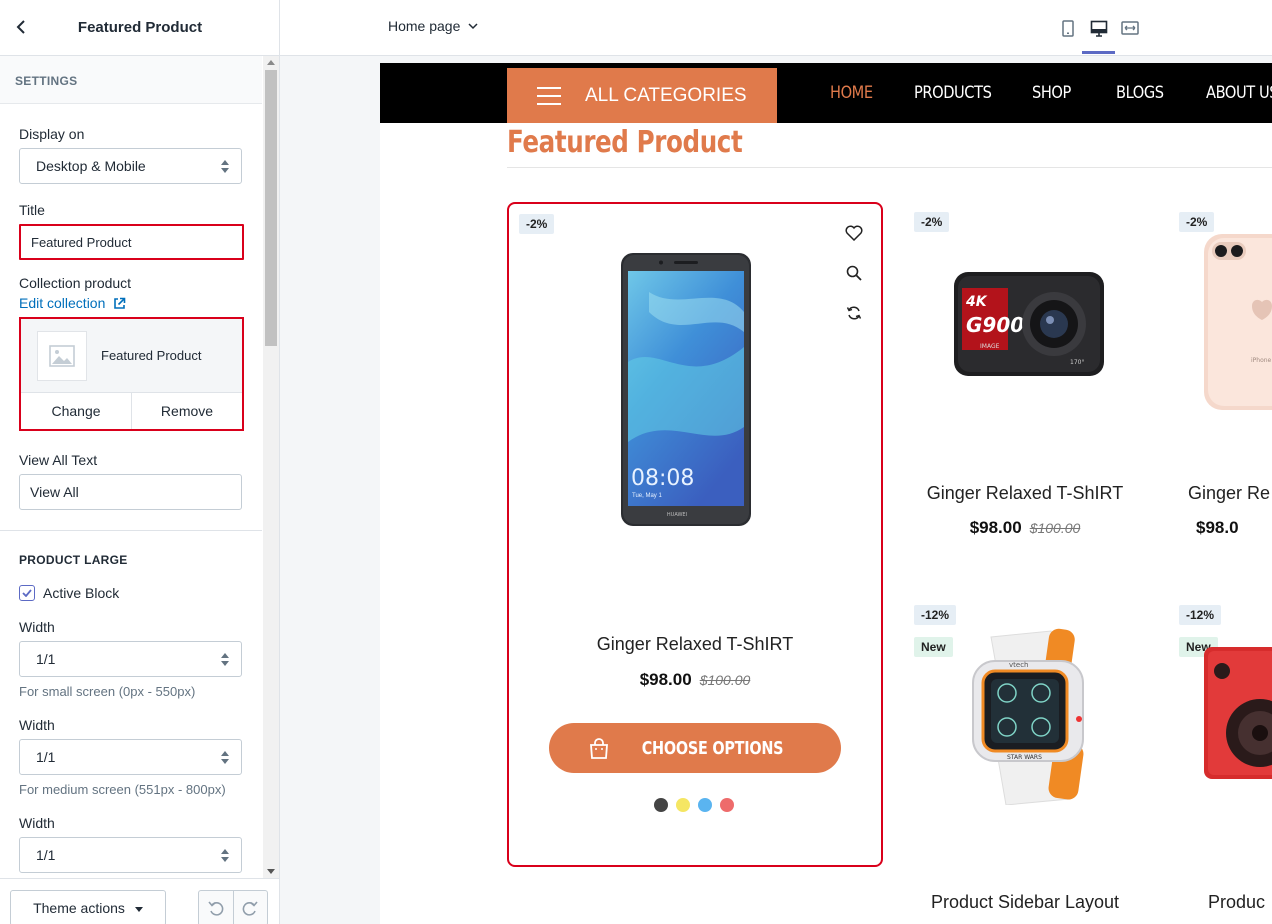 The height and width of the screenshot is (924, 1272). What do you see at coordinates (1024, 757) in the screenshot?
I see `svg-text: STAR WARS` at bounding box center [1024, 757].